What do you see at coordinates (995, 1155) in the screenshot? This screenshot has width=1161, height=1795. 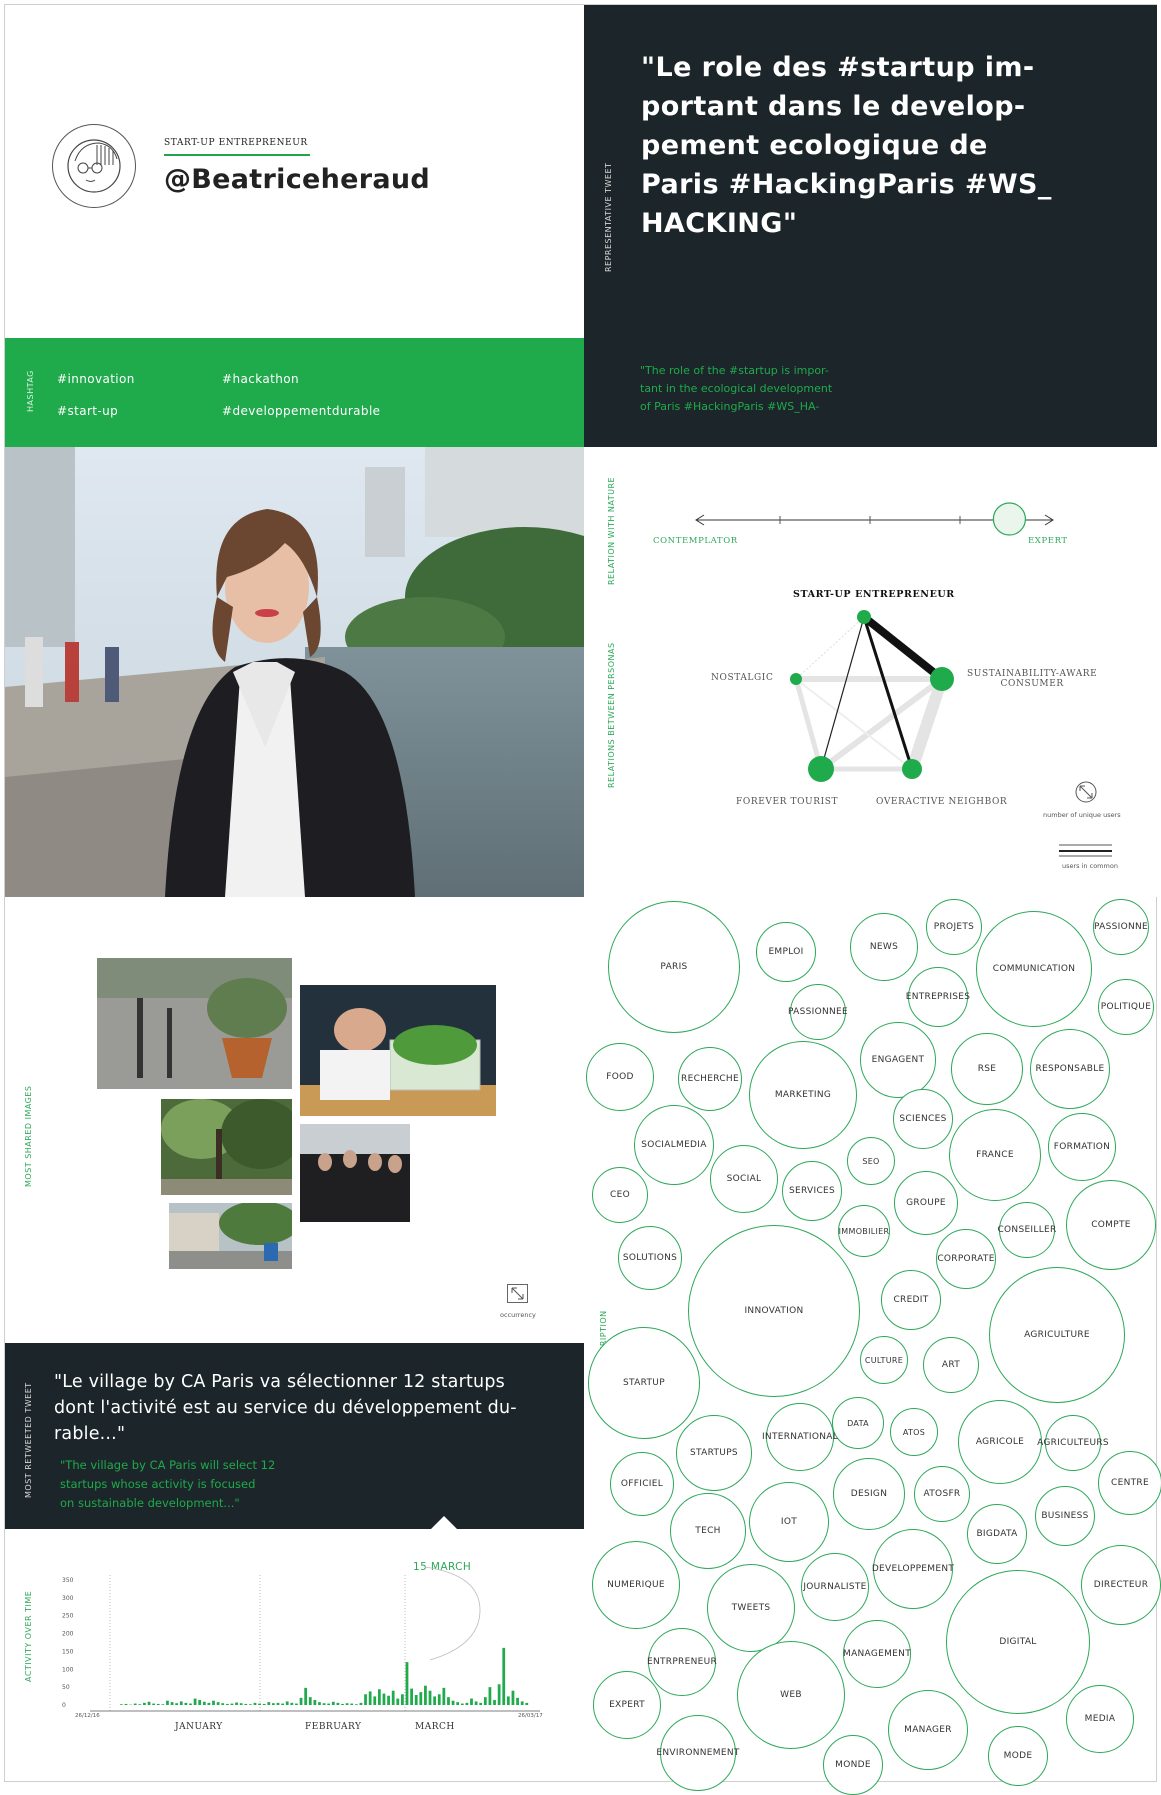 I see `description-word-bubble: FRANCE` at bounding box center [995, 1155].